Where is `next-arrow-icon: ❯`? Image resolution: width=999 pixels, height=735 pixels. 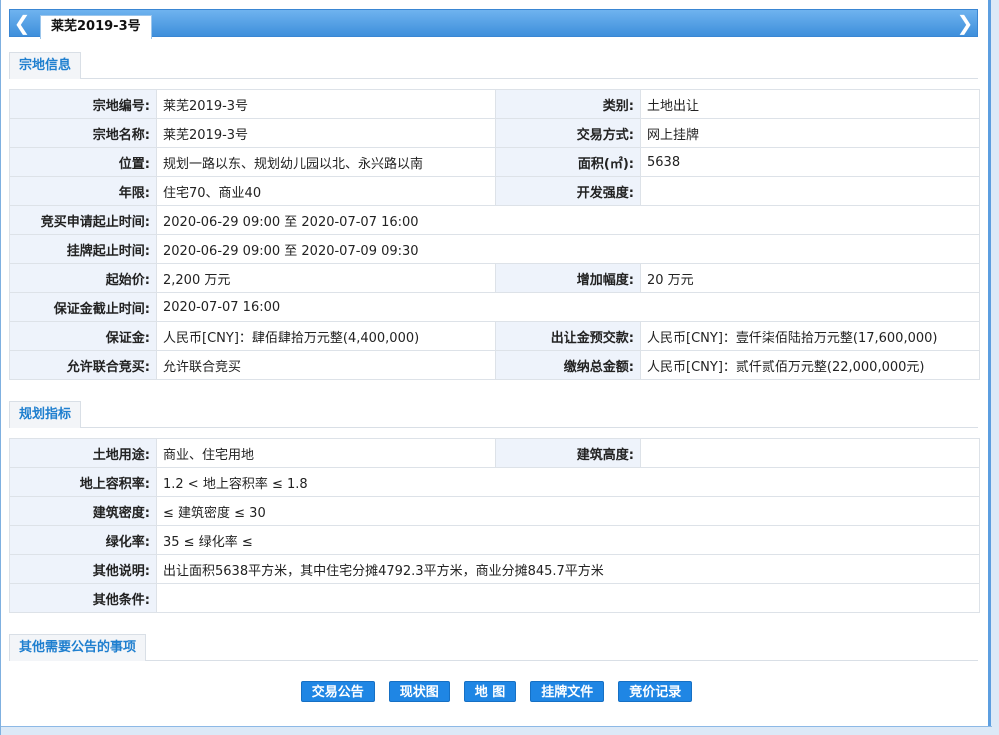
next-arrow-icon: ❯ is located at coordinates (965, 23).